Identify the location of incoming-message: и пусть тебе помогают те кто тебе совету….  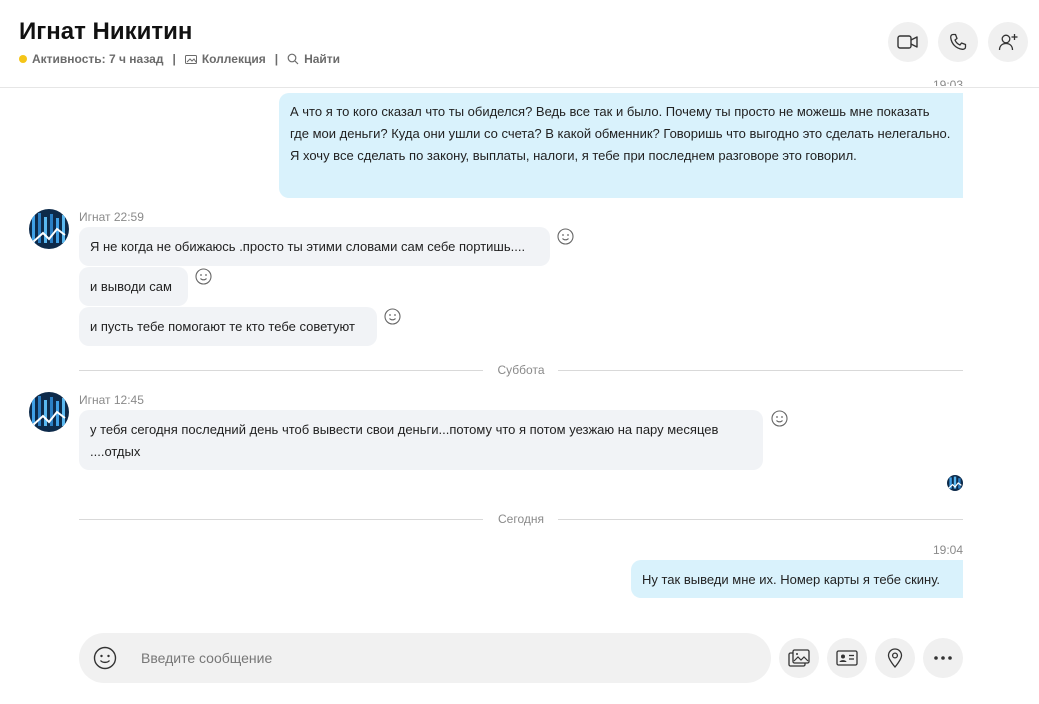
(228, 326).